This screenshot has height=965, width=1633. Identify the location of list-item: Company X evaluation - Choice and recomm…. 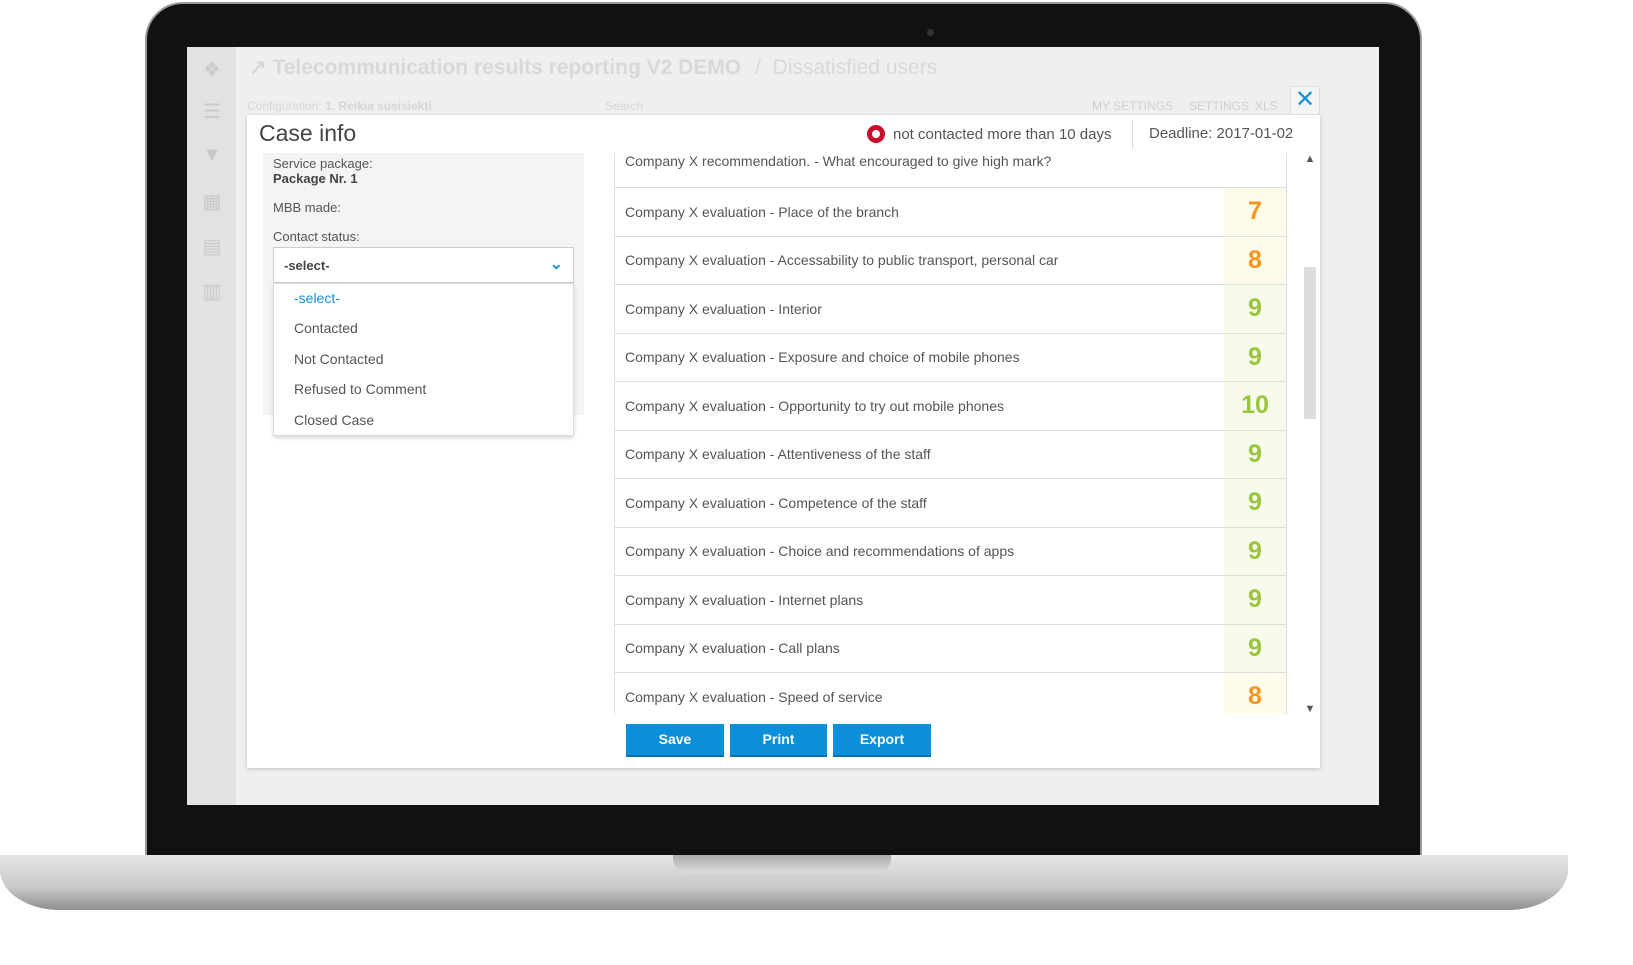
(950, 551).